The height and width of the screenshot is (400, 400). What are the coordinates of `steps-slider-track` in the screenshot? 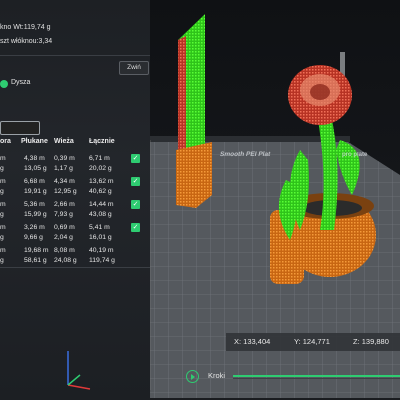 It's located at (316, 378).